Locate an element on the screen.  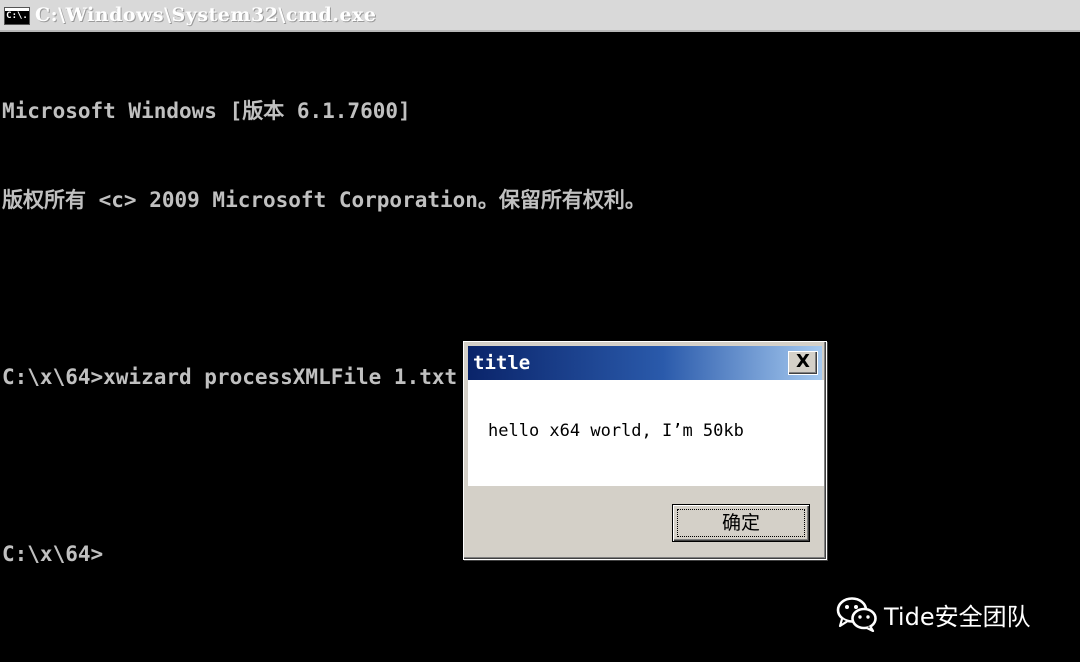
dialog-title: title is located at coordinates (502, 363).